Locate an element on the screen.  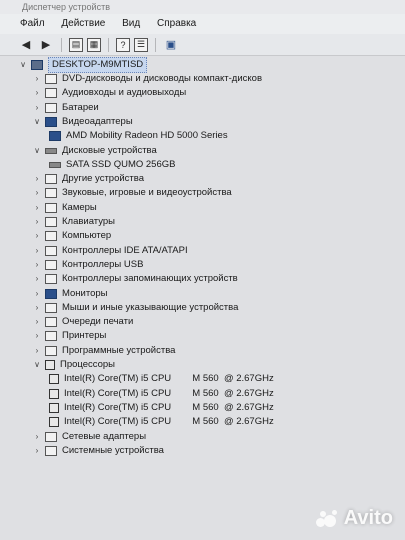
tree-category: › Клавиатуры is located at coordinates (73, 222).